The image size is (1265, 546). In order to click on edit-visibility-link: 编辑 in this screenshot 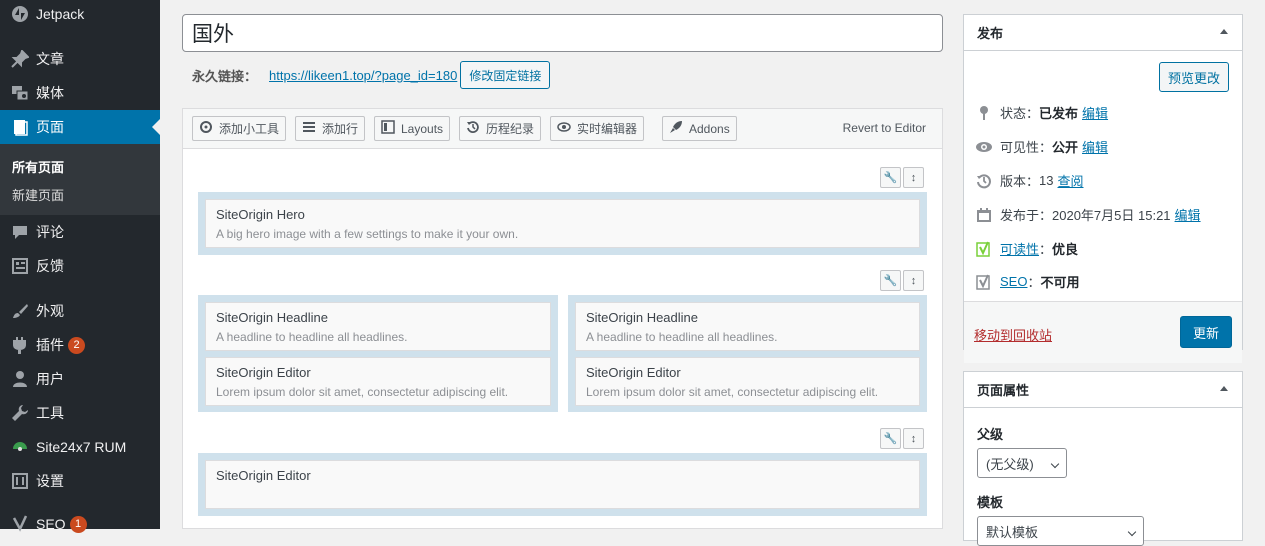, I will do `click(1095, 146)`.